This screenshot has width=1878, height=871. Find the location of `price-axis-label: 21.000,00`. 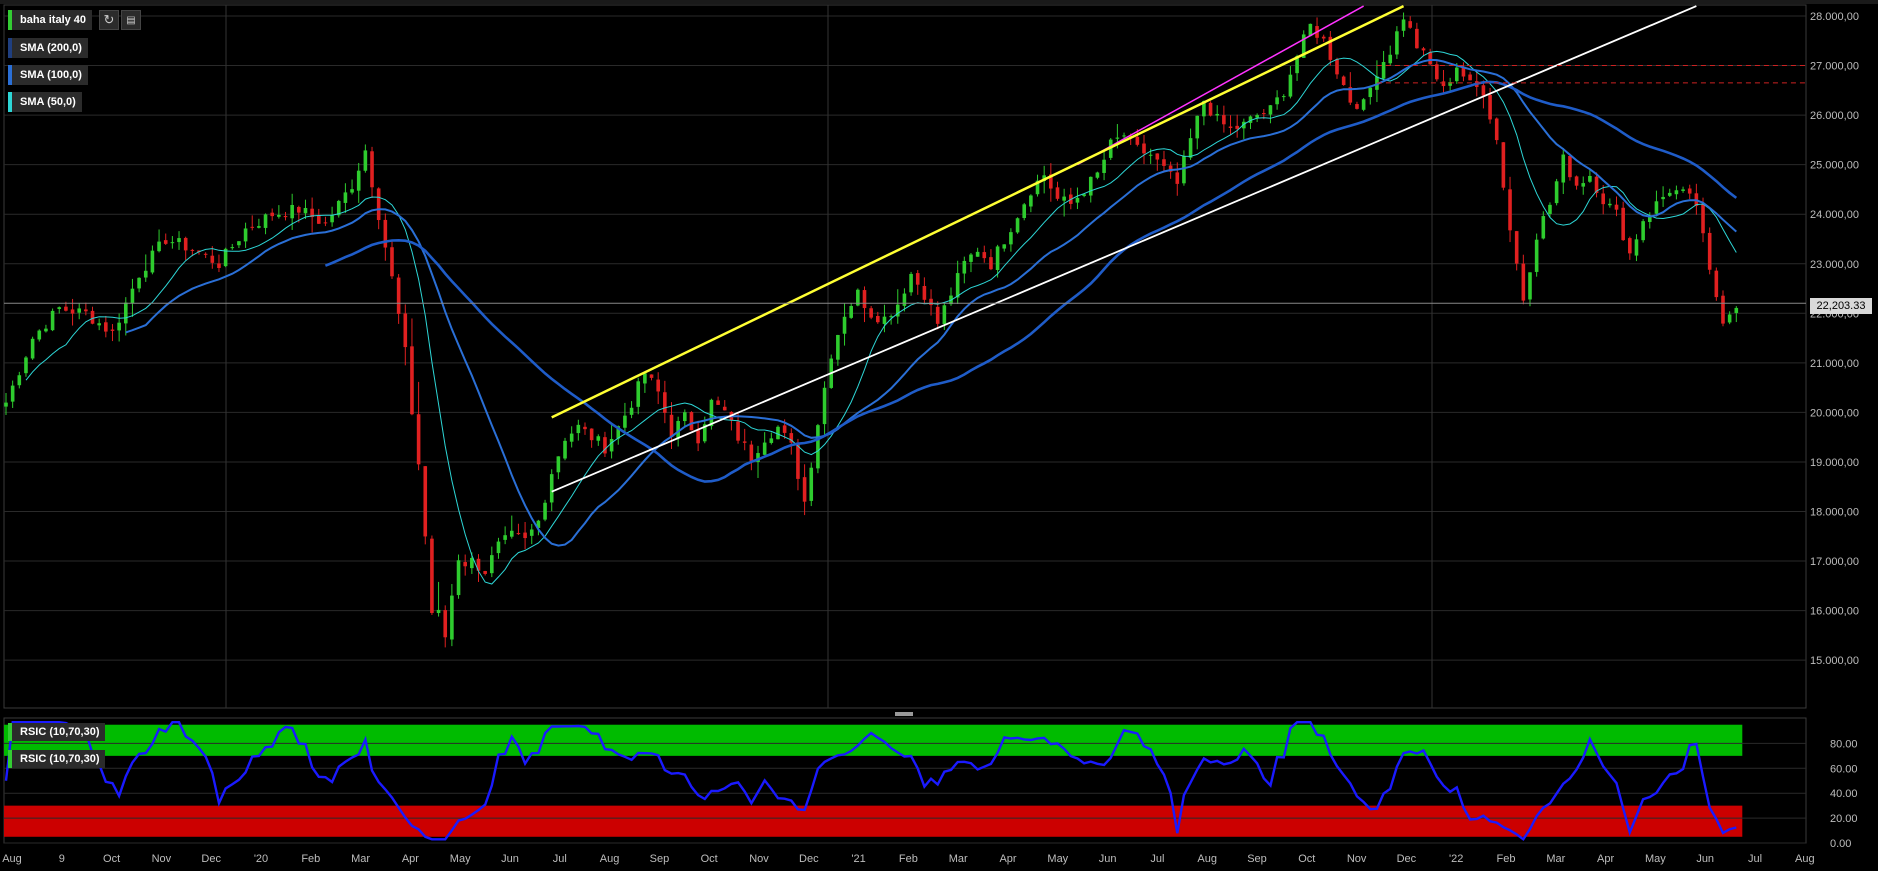

price-axis-label: 21.000,00 is located at coordinates (1834, 364).